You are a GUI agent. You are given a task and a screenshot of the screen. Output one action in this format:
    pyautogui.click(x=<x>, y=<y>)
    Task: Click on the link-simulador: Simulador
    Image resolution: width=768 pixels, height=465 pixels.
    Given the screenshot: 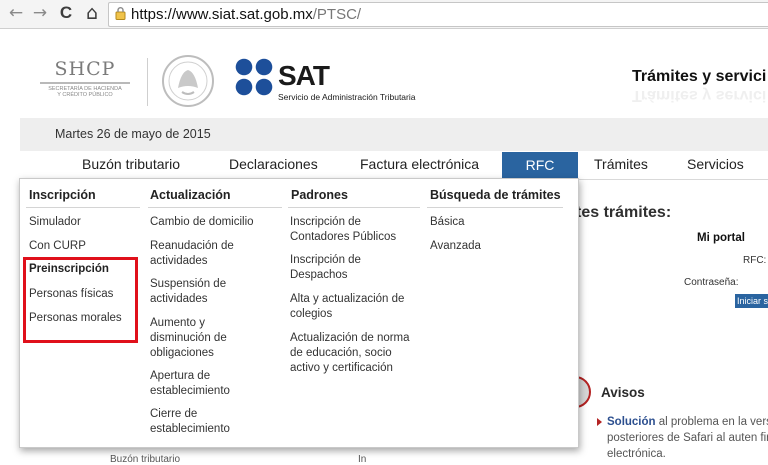 What is the action you would take?
    pyautogui.click(x=55, y=222)
    